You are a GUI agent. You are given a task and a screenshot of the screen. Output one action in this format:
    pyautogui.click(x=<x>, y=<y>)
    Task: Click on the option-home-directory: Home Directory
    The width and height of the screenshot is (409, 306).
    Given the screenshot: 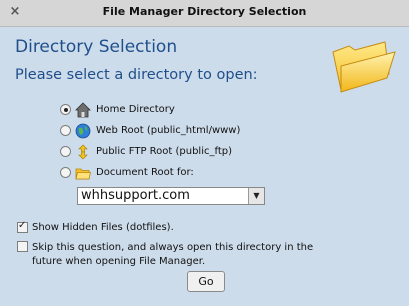 What is the action you would take?
    pyautogui.click(x=150, y=109)
    